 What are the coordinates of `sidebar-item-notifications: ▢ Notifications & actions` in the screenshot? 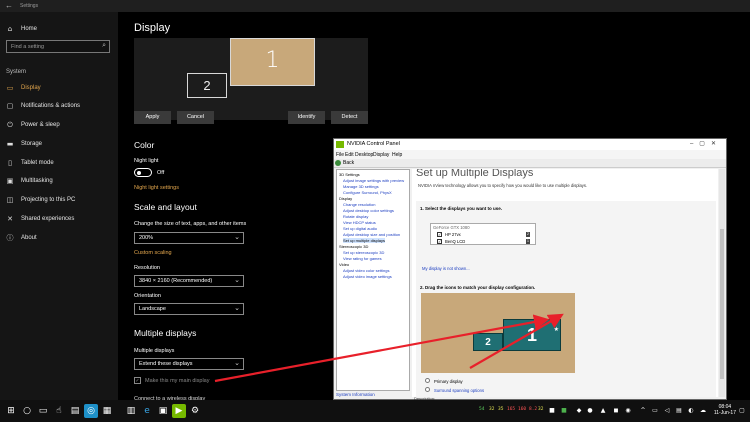 It's located at (59, 106).